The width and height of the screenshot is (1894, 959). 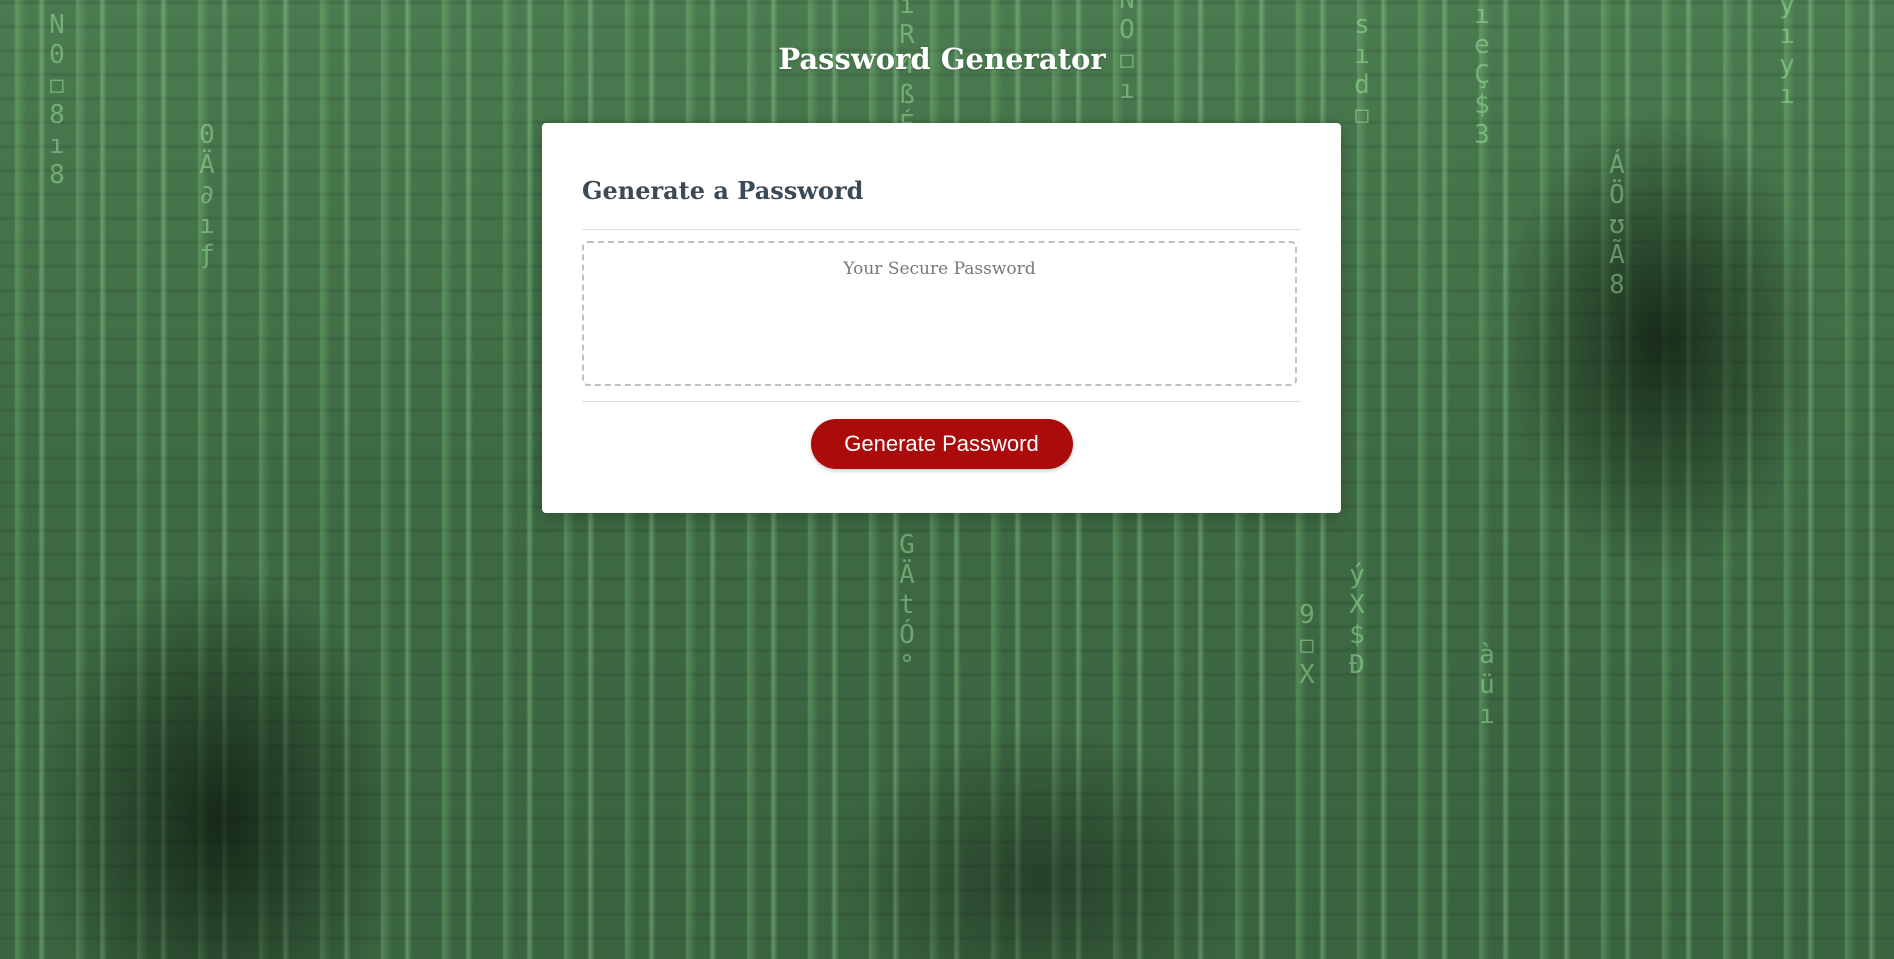 I want to click on page-title: Password Generator, so click(x=942, y=59).